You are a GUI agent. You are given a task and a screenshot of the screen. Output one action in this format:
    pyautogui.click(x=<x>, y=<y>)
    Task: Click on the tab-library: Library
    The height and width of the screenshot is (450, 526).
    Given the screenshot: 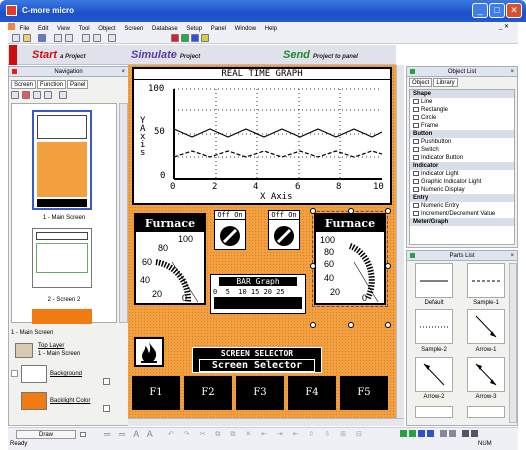 What is the action you would take?
    pyautogui.click(x=445, y=82)
    